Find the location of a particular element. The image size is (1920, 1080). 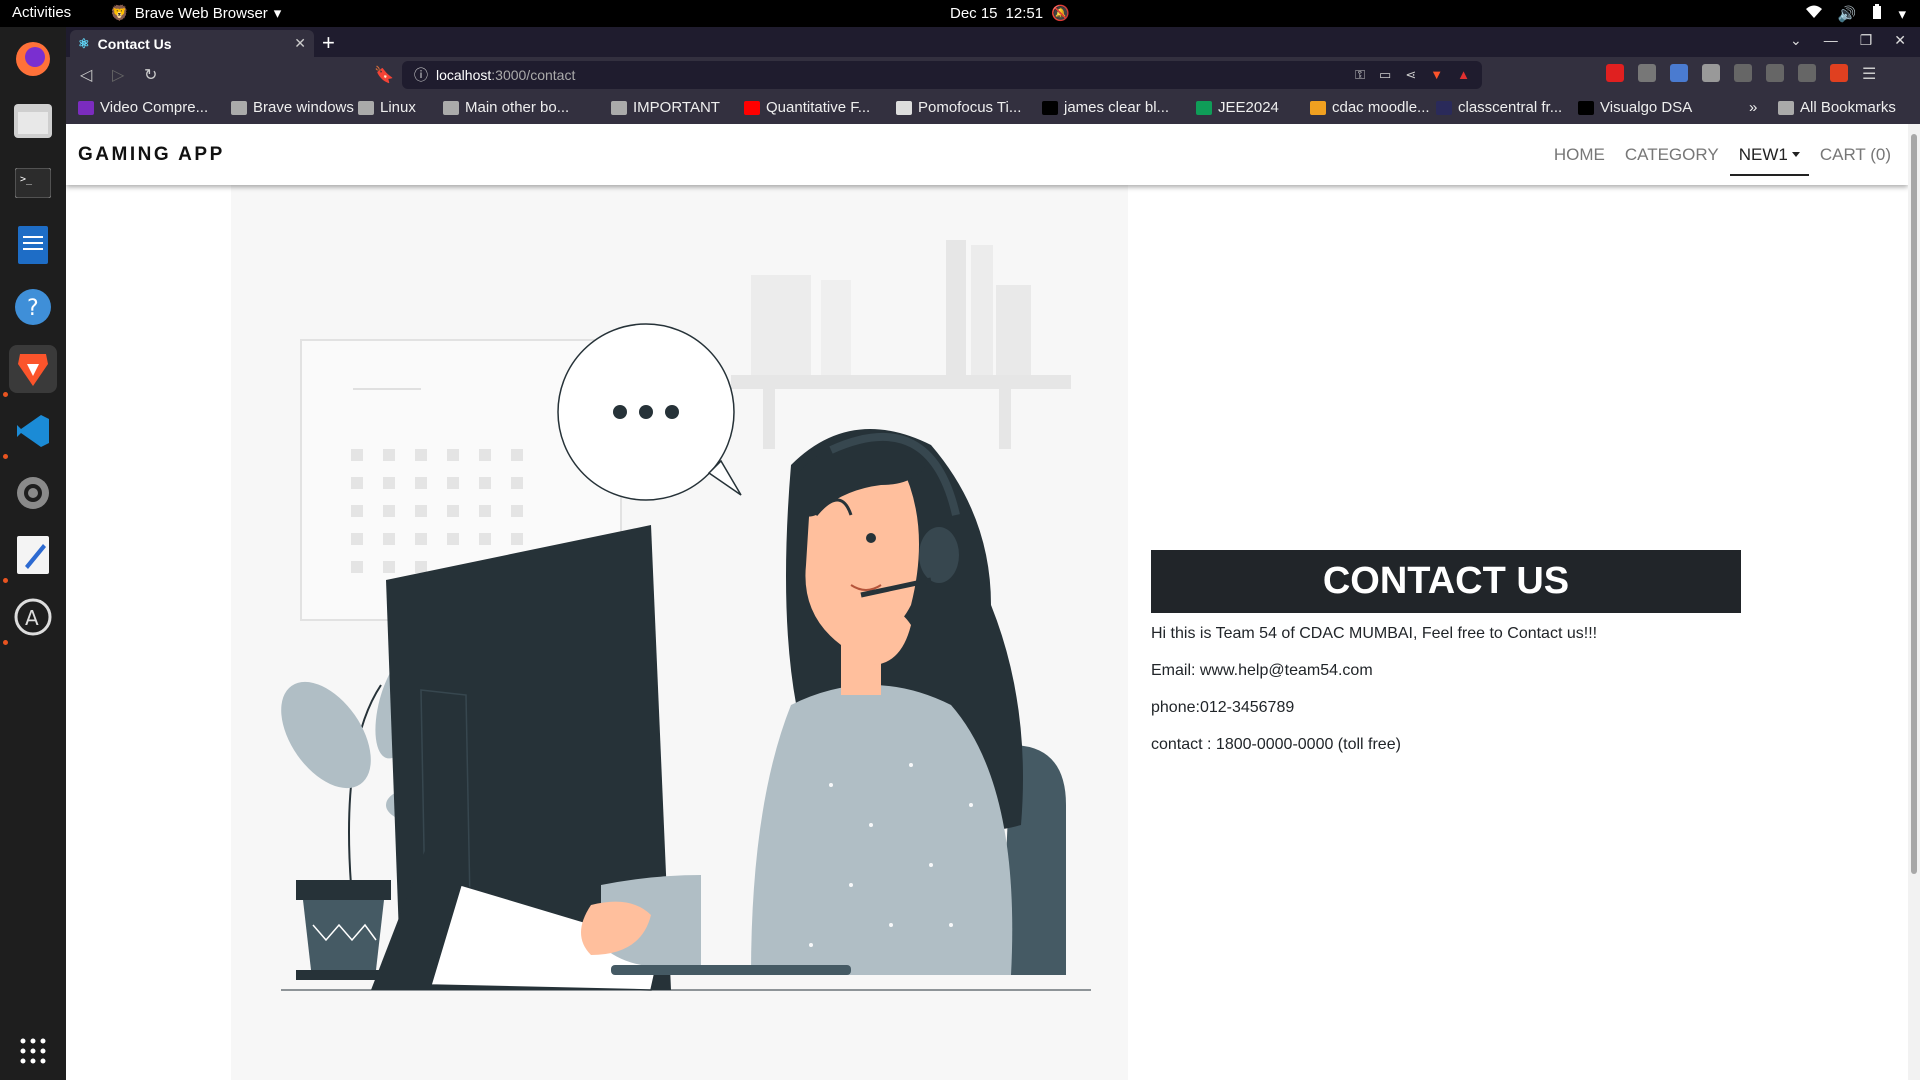

vscode-icon is located at coordinates (33, 431).